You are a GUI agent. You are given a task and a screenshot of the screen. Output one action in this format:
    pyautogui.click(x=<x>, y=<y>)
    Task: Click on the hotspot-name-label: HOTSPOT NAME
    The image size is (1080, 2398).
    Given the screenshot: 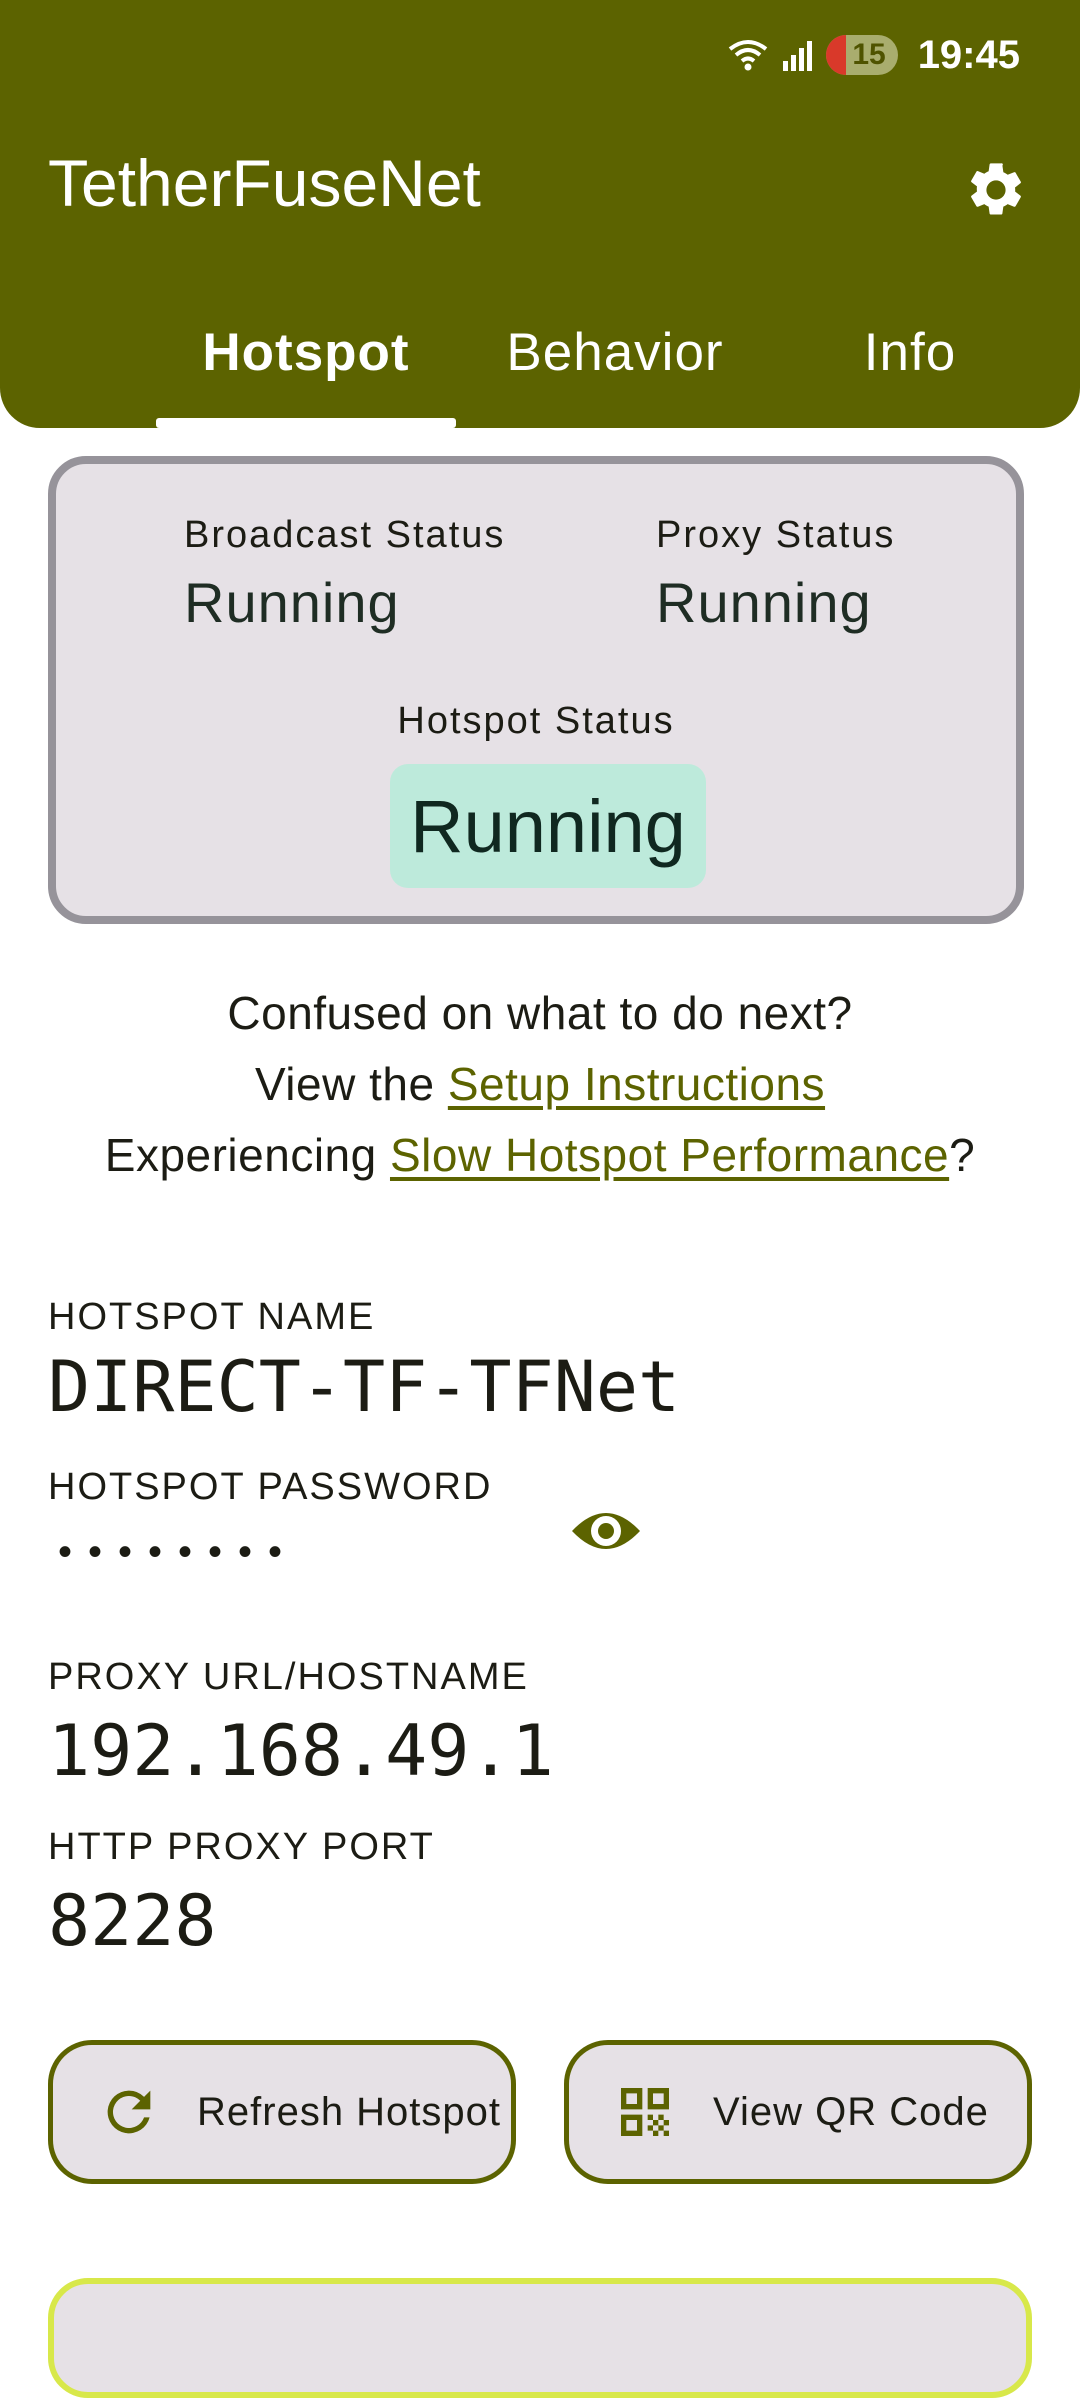 What is the action you would take?
    pyautogui.click(x=212, y=1317)
    